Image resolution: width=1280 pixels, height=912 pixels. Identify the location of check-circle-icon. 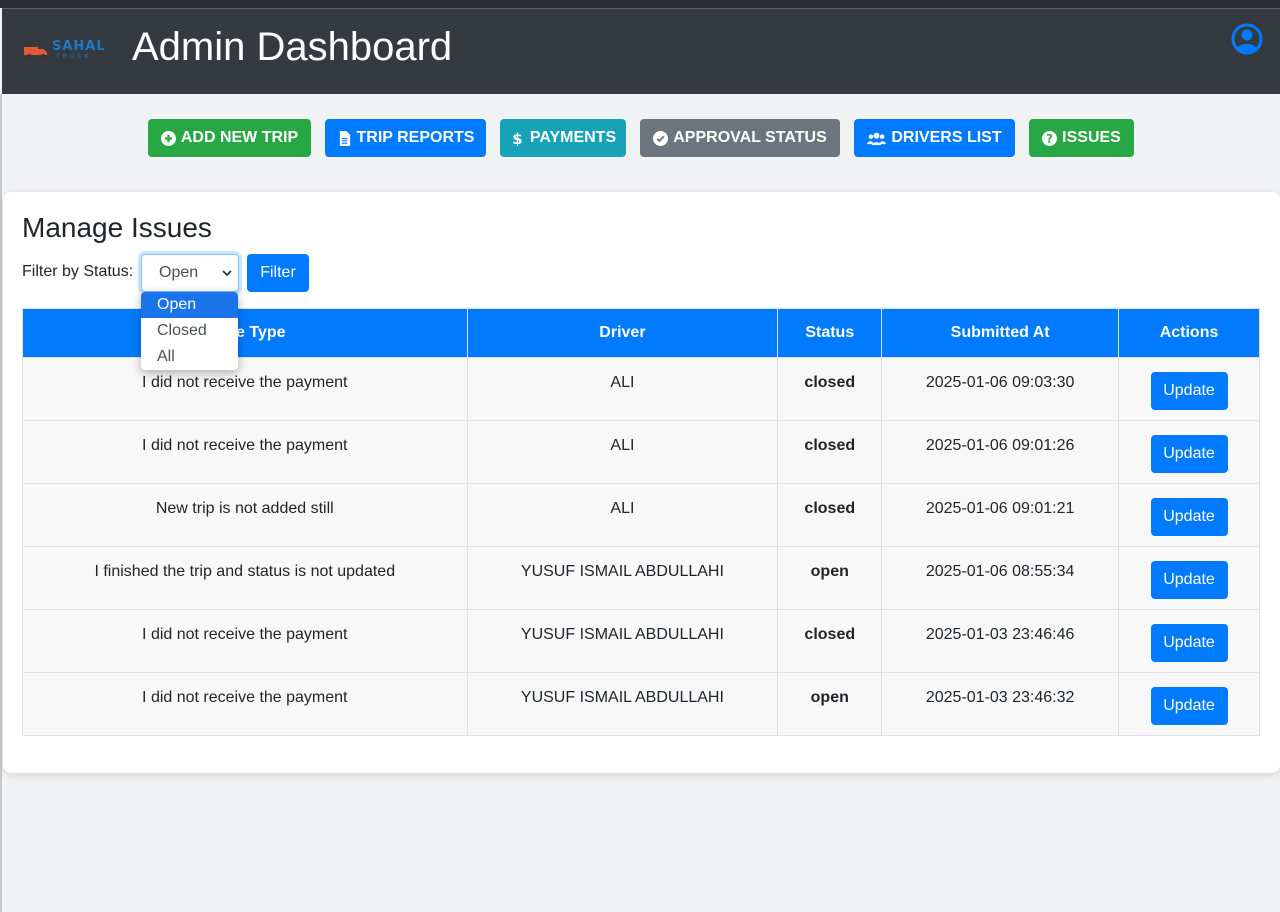
(661, 138).